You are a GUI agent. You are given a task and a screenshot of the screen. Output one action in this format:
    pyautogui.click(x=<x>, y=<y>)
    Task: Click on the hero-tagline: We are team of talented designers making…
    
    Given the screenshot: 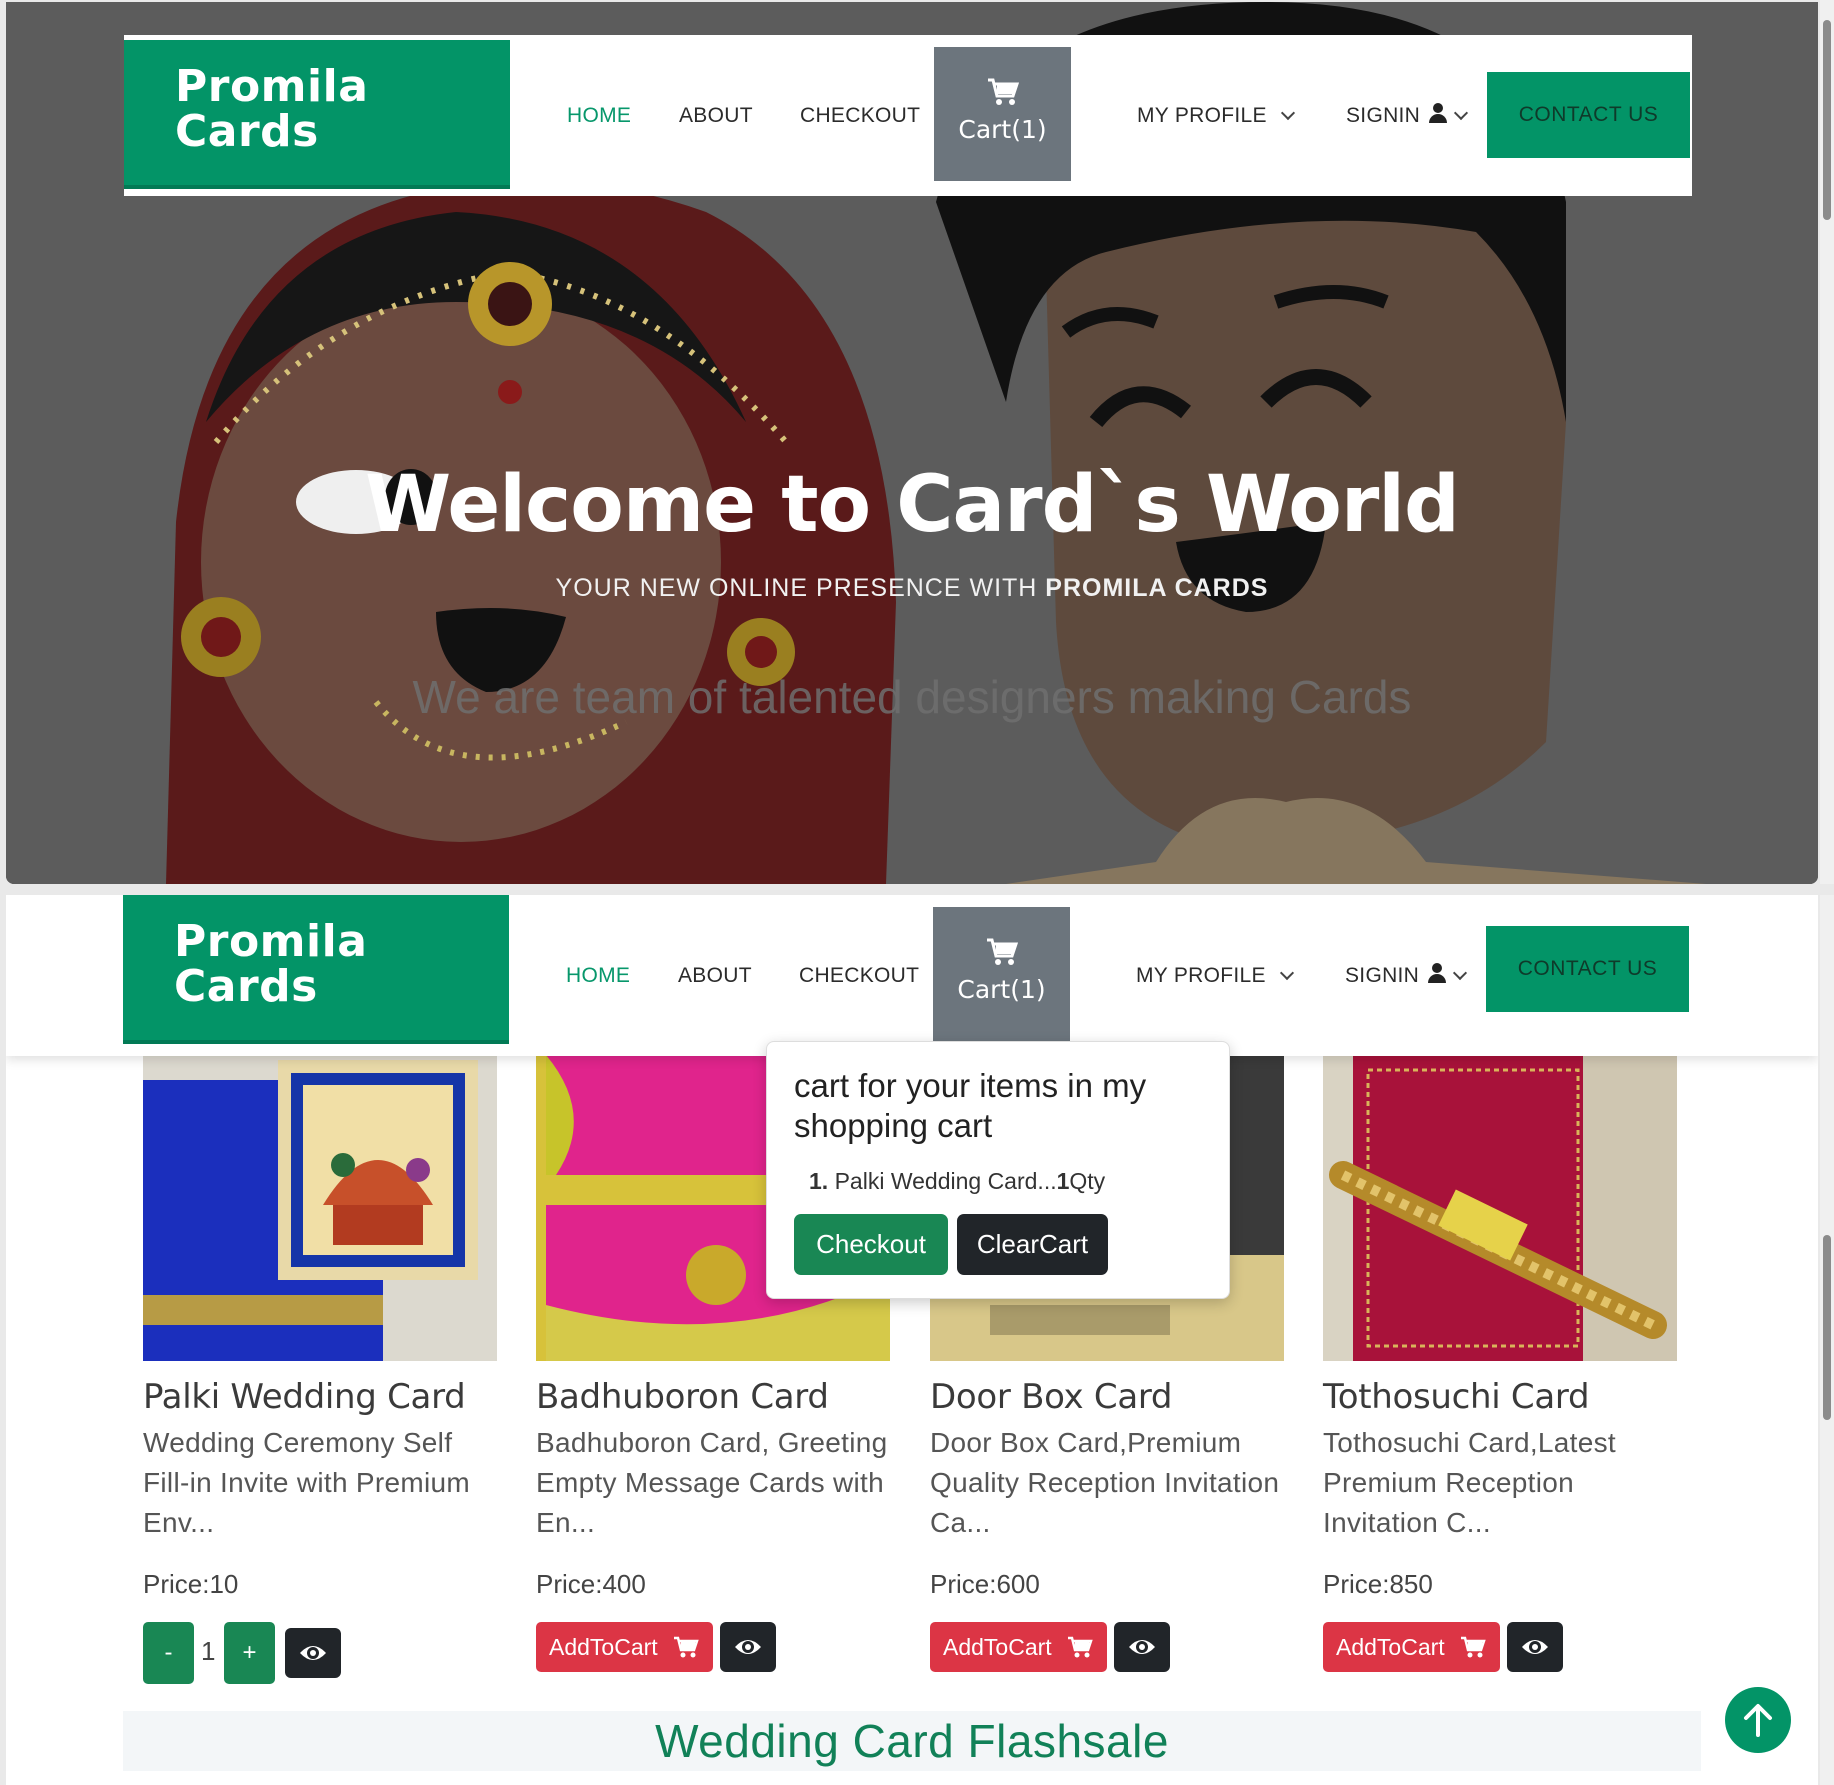 What is the action you would take?
    pyautogui.click(x=912, y=697)
    